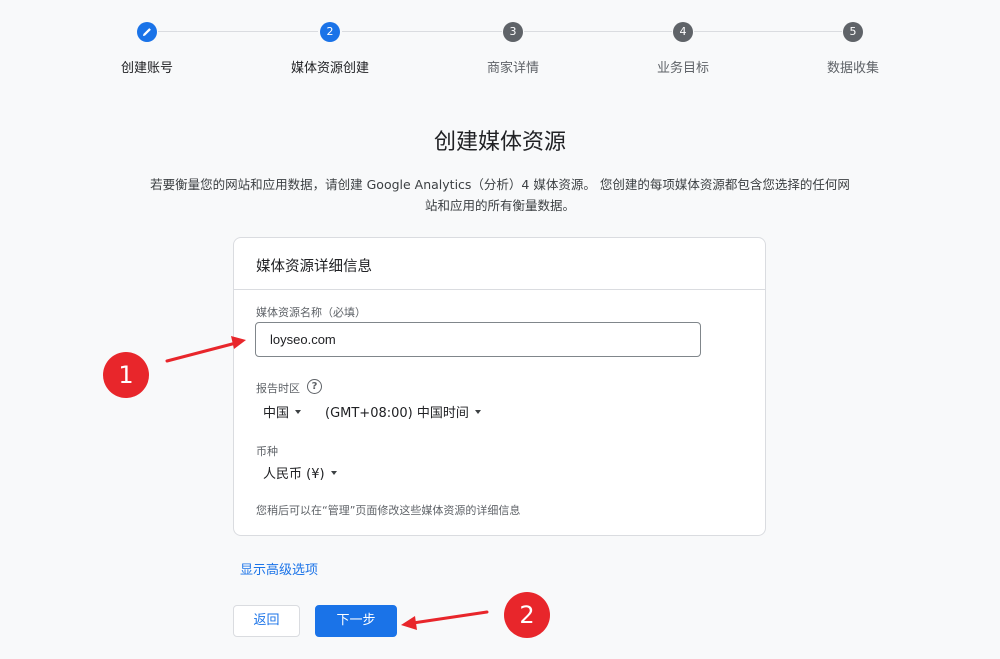 Image resolution: width=1000 pixels, height=659 pixels. Describe the element at coordinates (311, 312) in the screenshot. I see `property-name-label: 媒体资源名称（必填）` at that location.